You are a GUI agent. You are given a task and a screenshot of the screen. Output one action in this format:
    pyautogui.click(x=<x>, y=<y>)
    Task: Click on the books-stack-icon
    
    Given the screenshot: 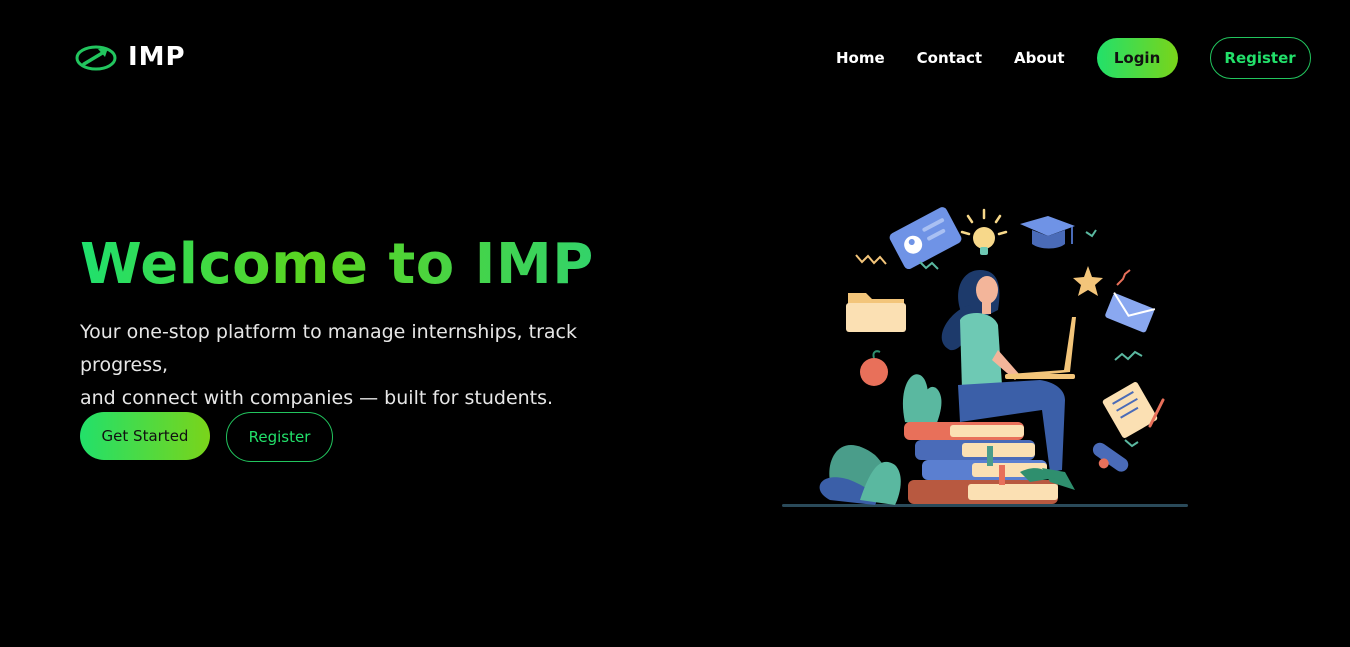 What is the action you would take?
    pyautogui.click(x=981, y=463)
    